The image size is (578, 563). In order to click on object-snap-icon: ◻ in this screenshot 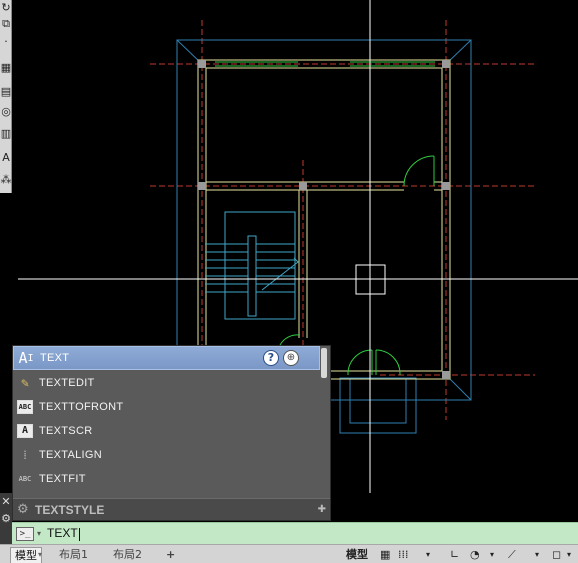, I will do `click(556, 555)`.